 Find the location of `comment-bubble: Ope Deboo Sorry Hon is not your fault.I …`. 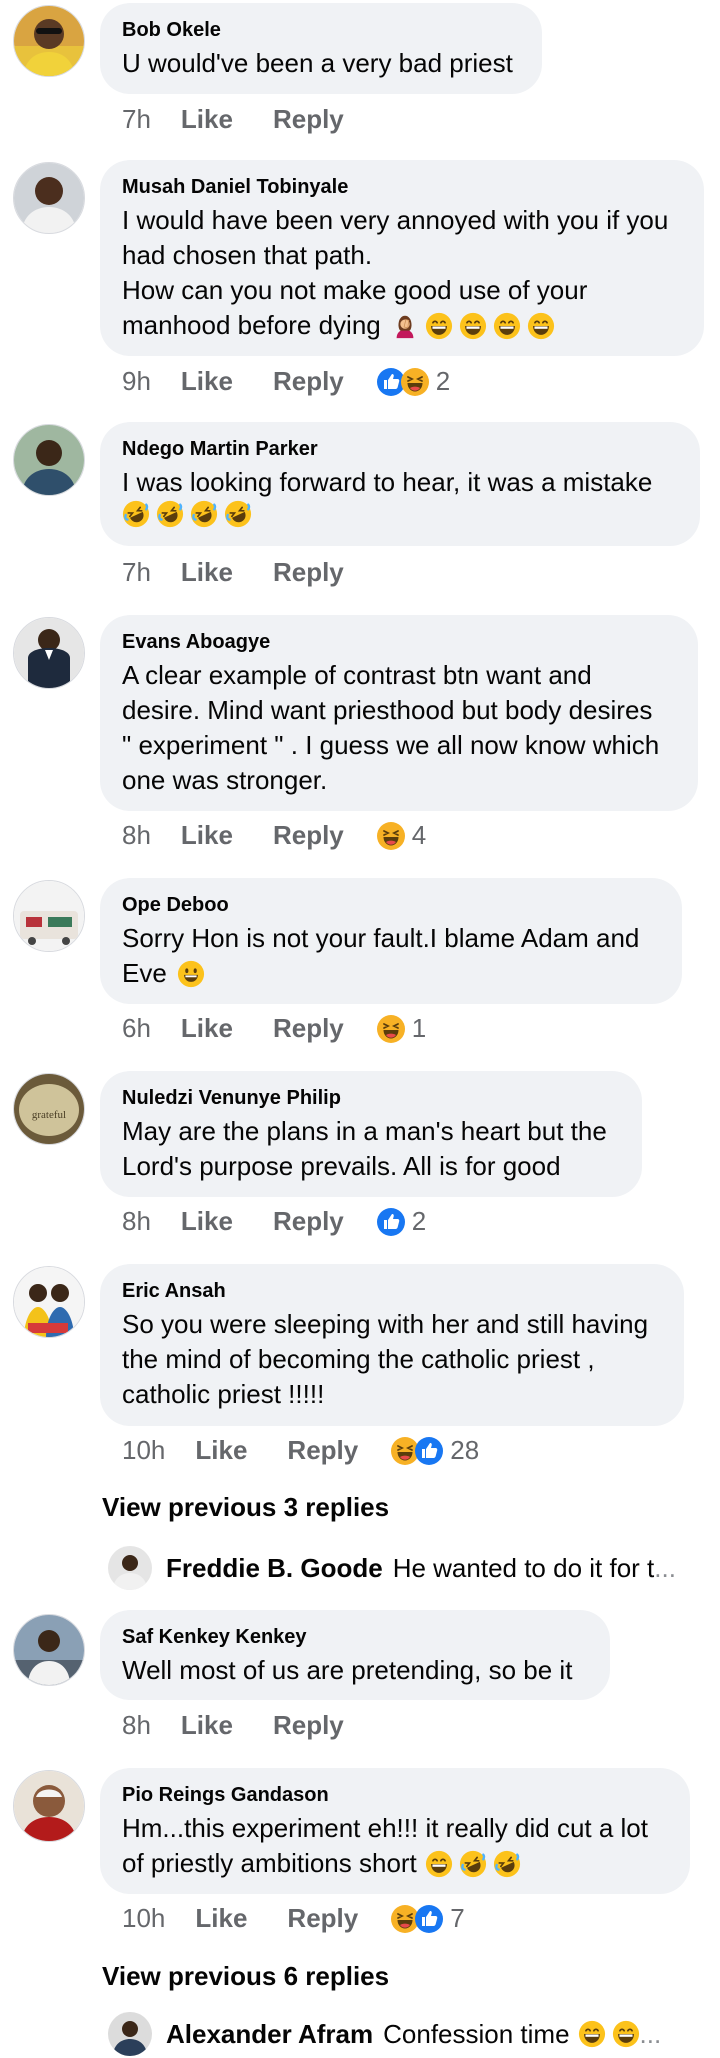

comment-bubble: Ope Deboo Sorry Hon is not your fault.I … is located at coordinates (391, 941).